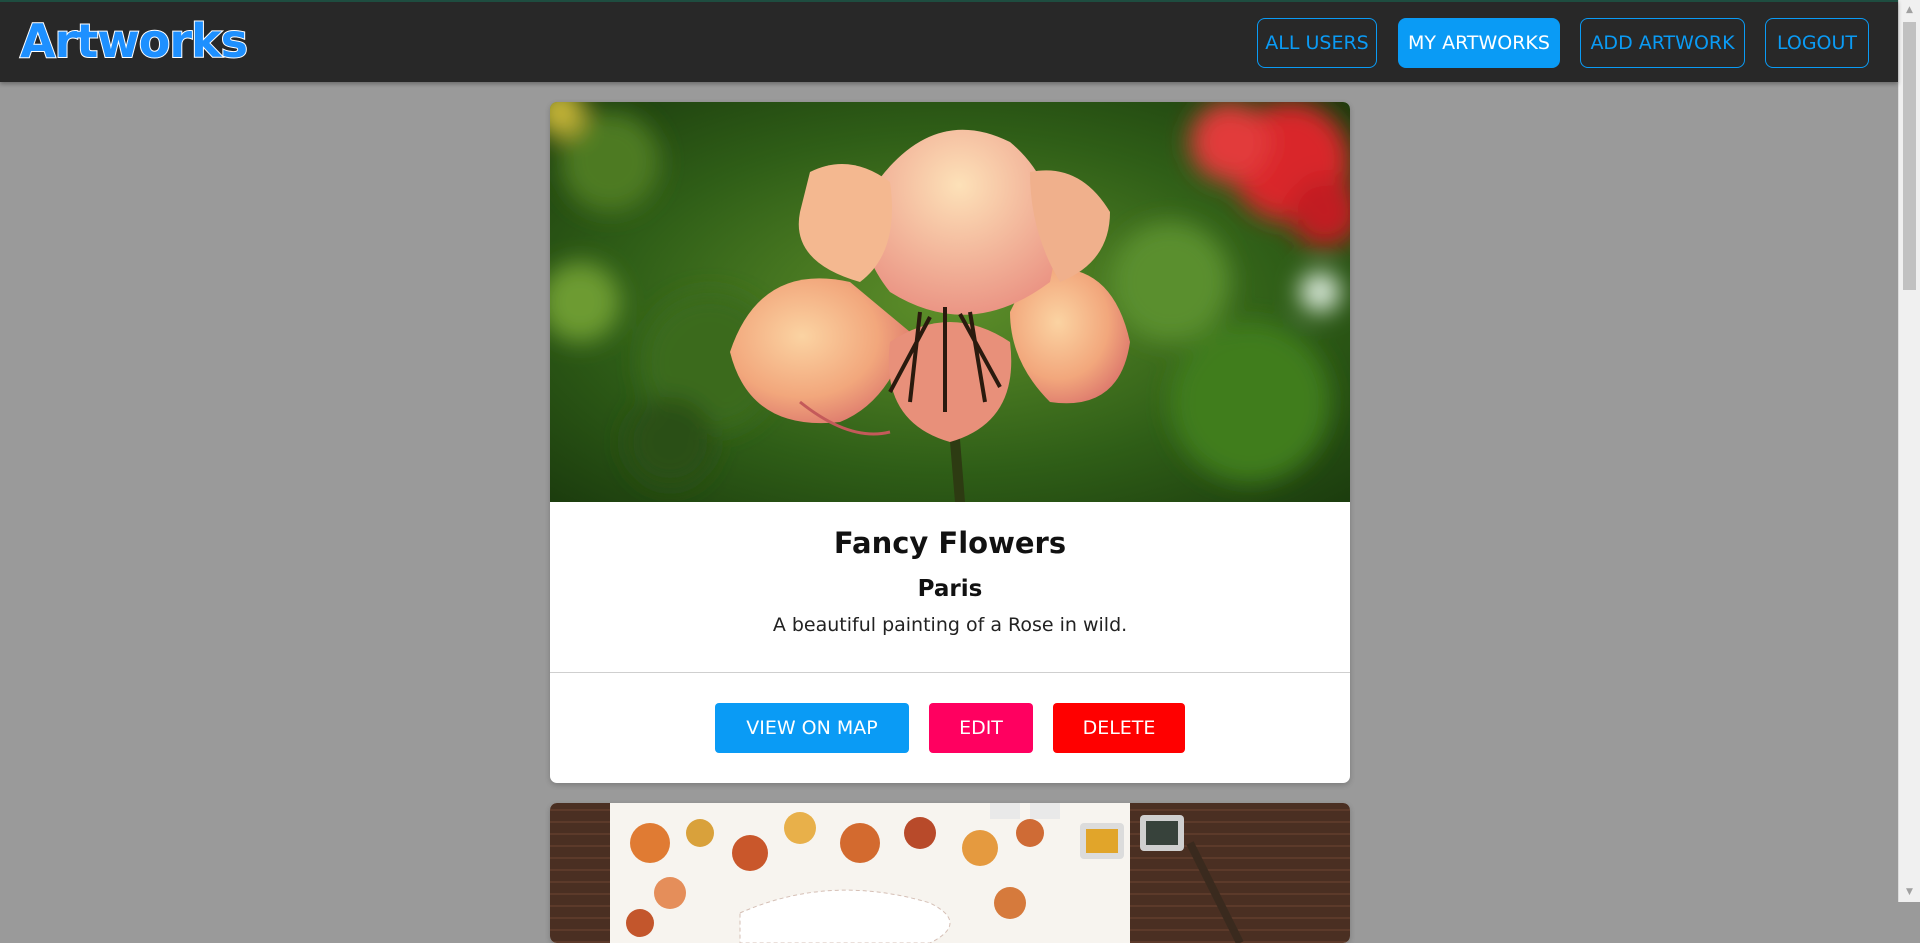 The width and height of the screenshot is (1920, 943). Describe the element at coordinates (1662, 43) in the screenshot. I see `nav-add-artwork-button: ADD ARTWORK` at that location.